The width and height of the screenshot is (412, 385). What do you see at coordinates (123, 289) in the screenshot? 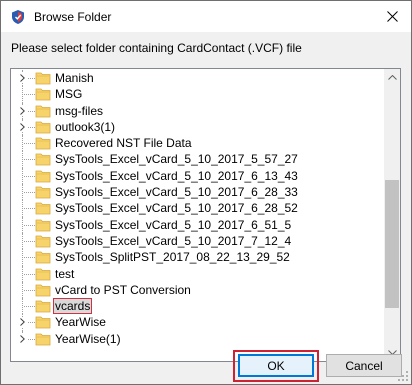
I see `folder-label: vCard to PST Conversion` at bounding box center [123, 289].